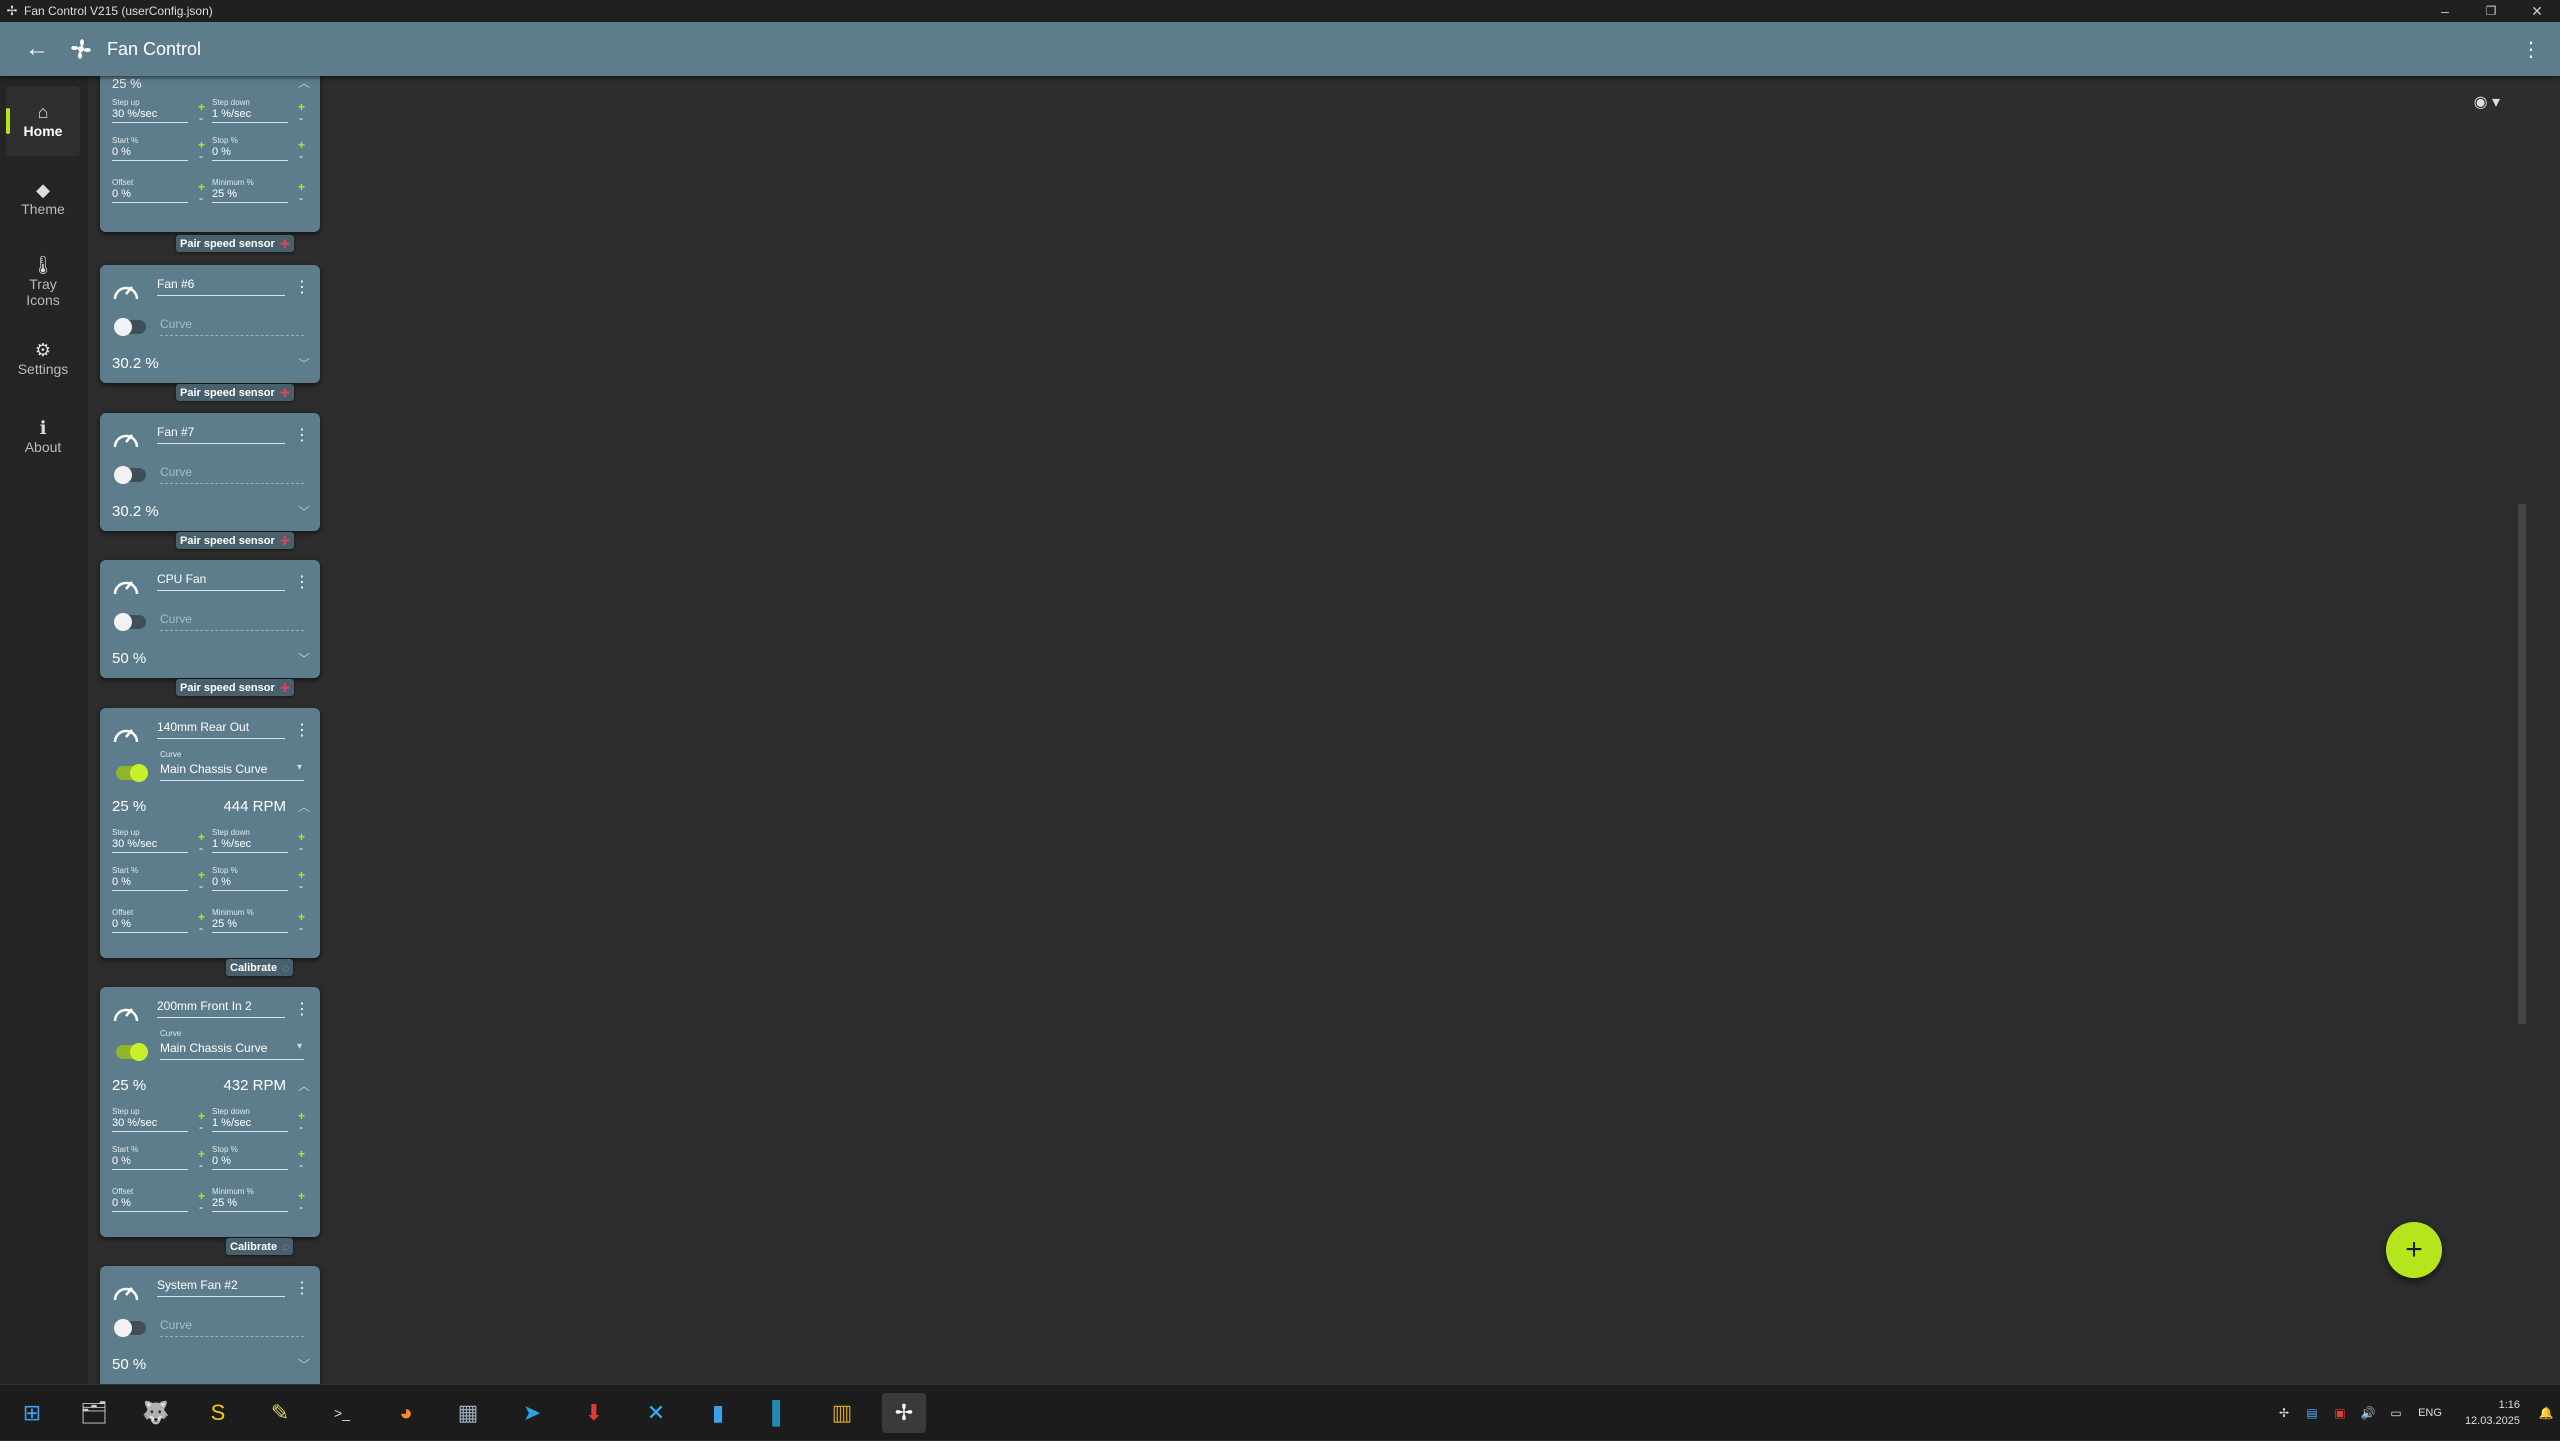  I want to click on taskbar-app-explorer: 🗂, so click(94, 1413).